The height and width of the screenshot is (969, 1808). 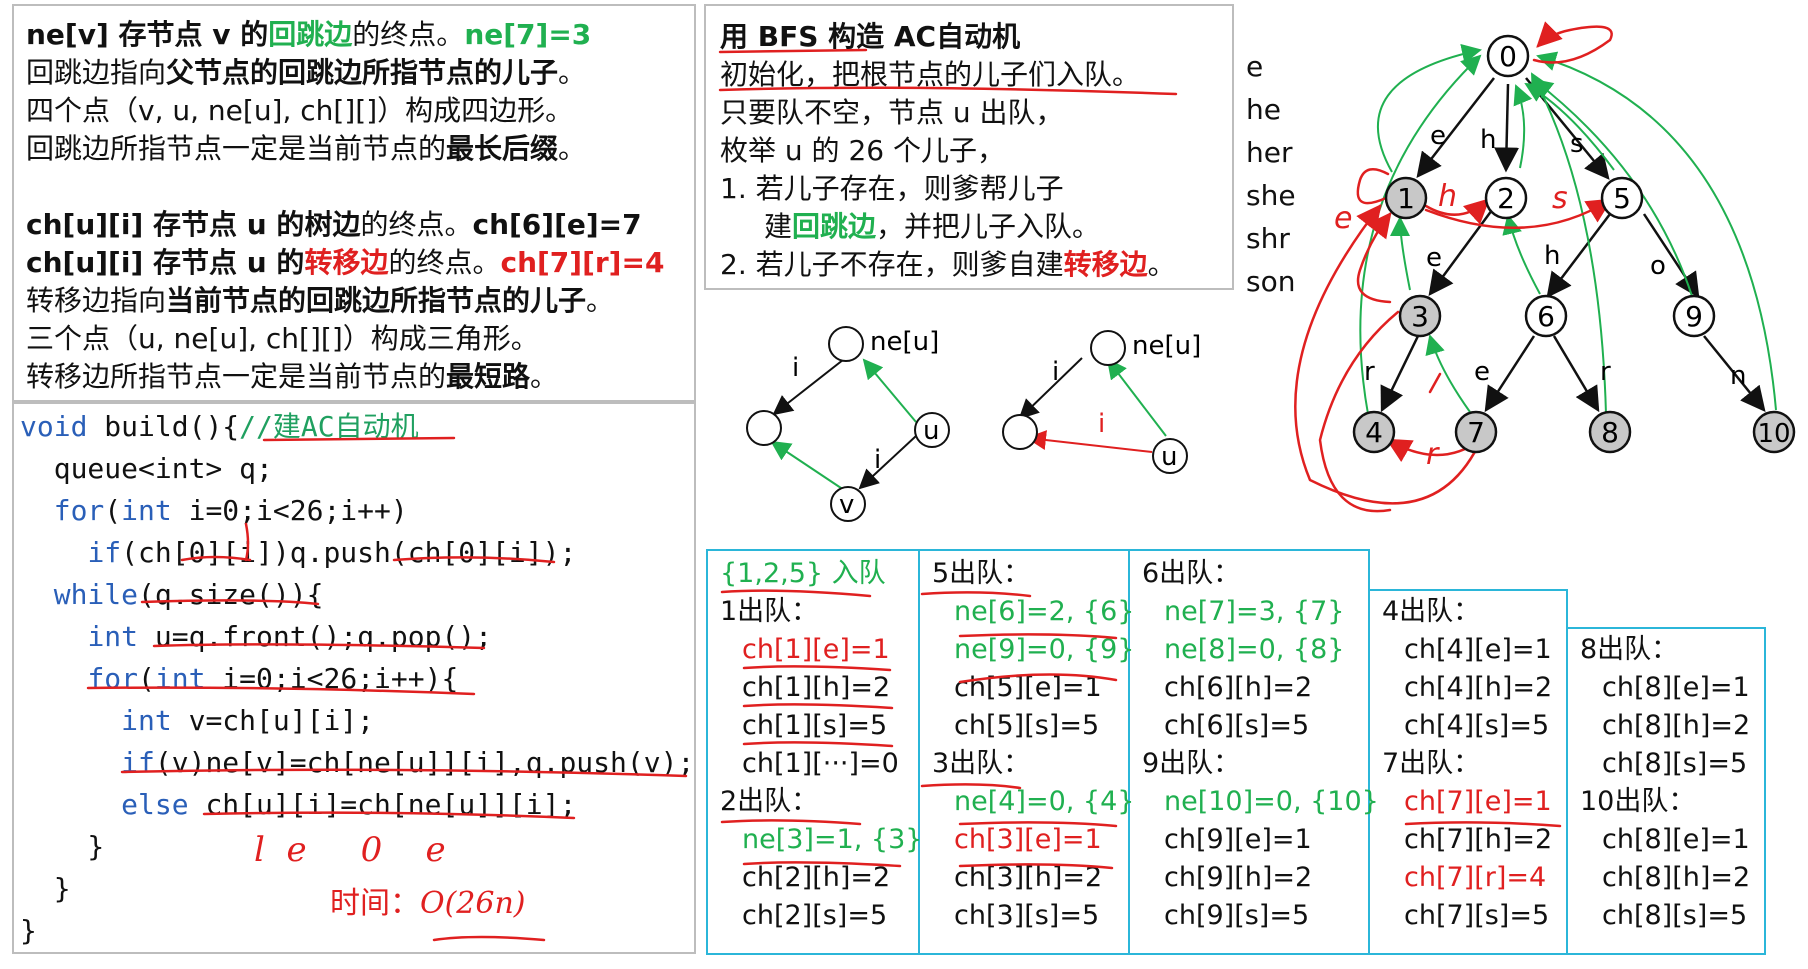 What do you see at coordinates (1028, 839) in the screenshot?
I see `queue-line: ch[3][e]=1` at bounding box center [1028, 839].